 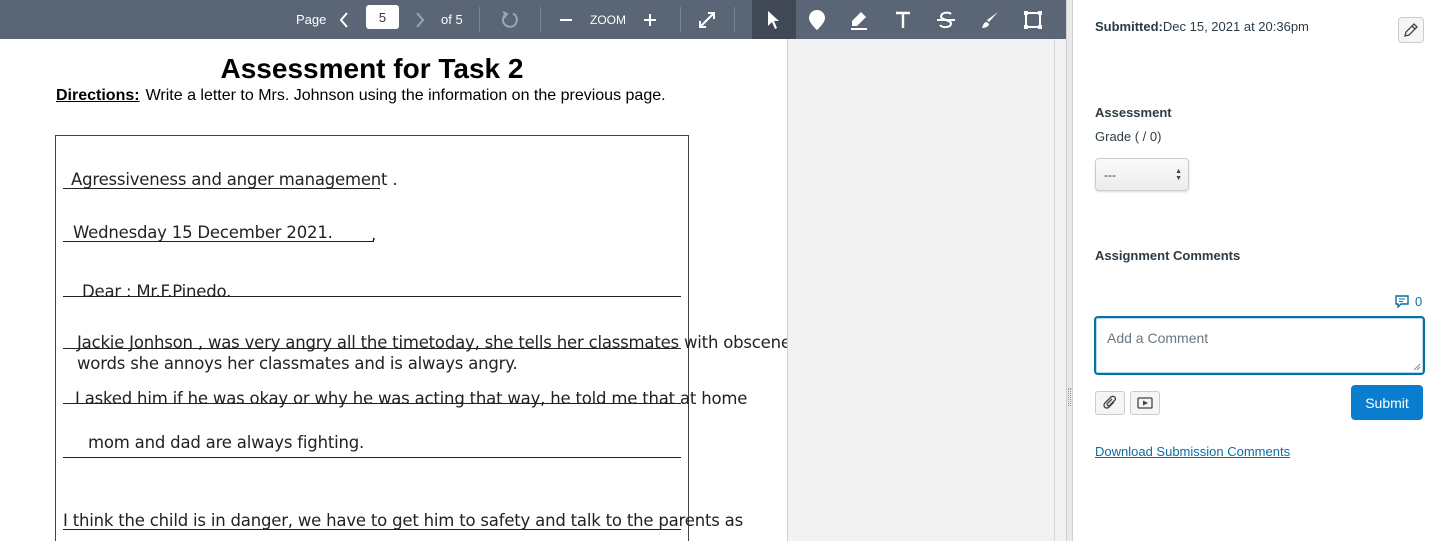 What do you see at coordinates (1069, 270) in the screenshot?
I see `resize-handle` at bounding box center [1069, 270].